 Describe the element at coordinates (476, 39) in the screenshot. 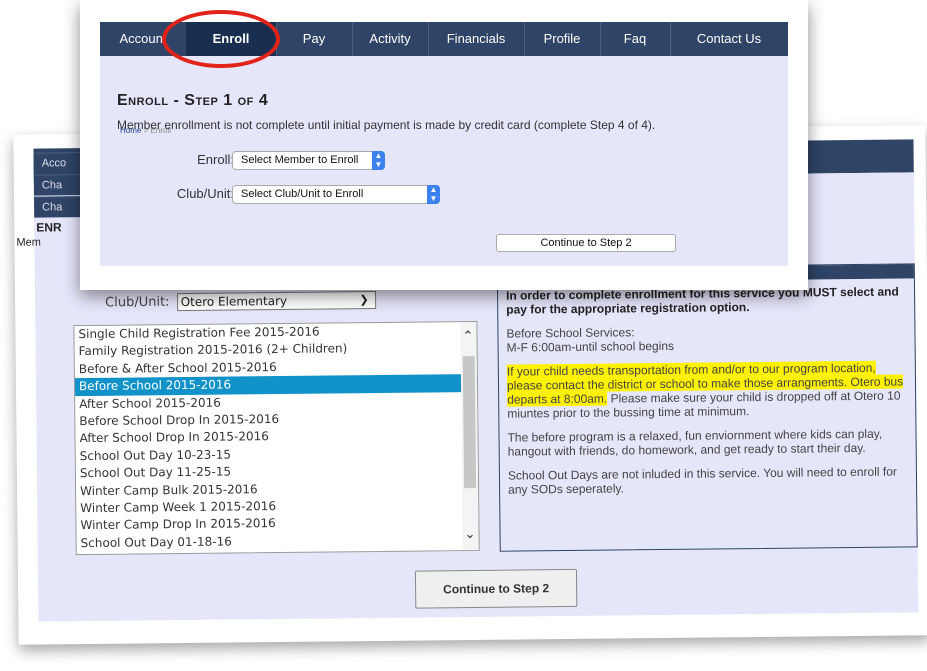

I see `nav-item-financials: Financials` at that location.